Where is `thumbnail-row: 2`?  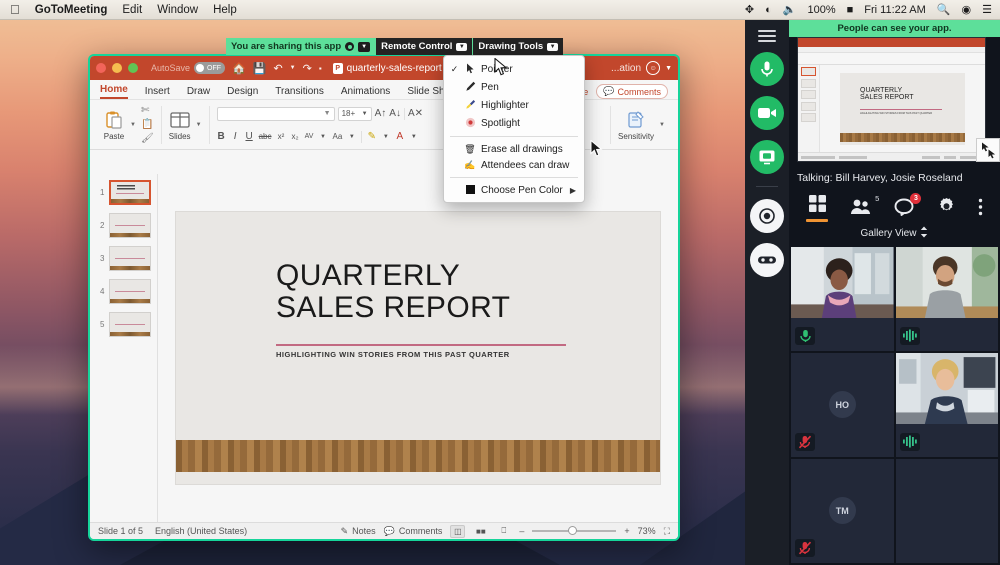
thumbnail-row: 2 is located at coordinates (124, 225).